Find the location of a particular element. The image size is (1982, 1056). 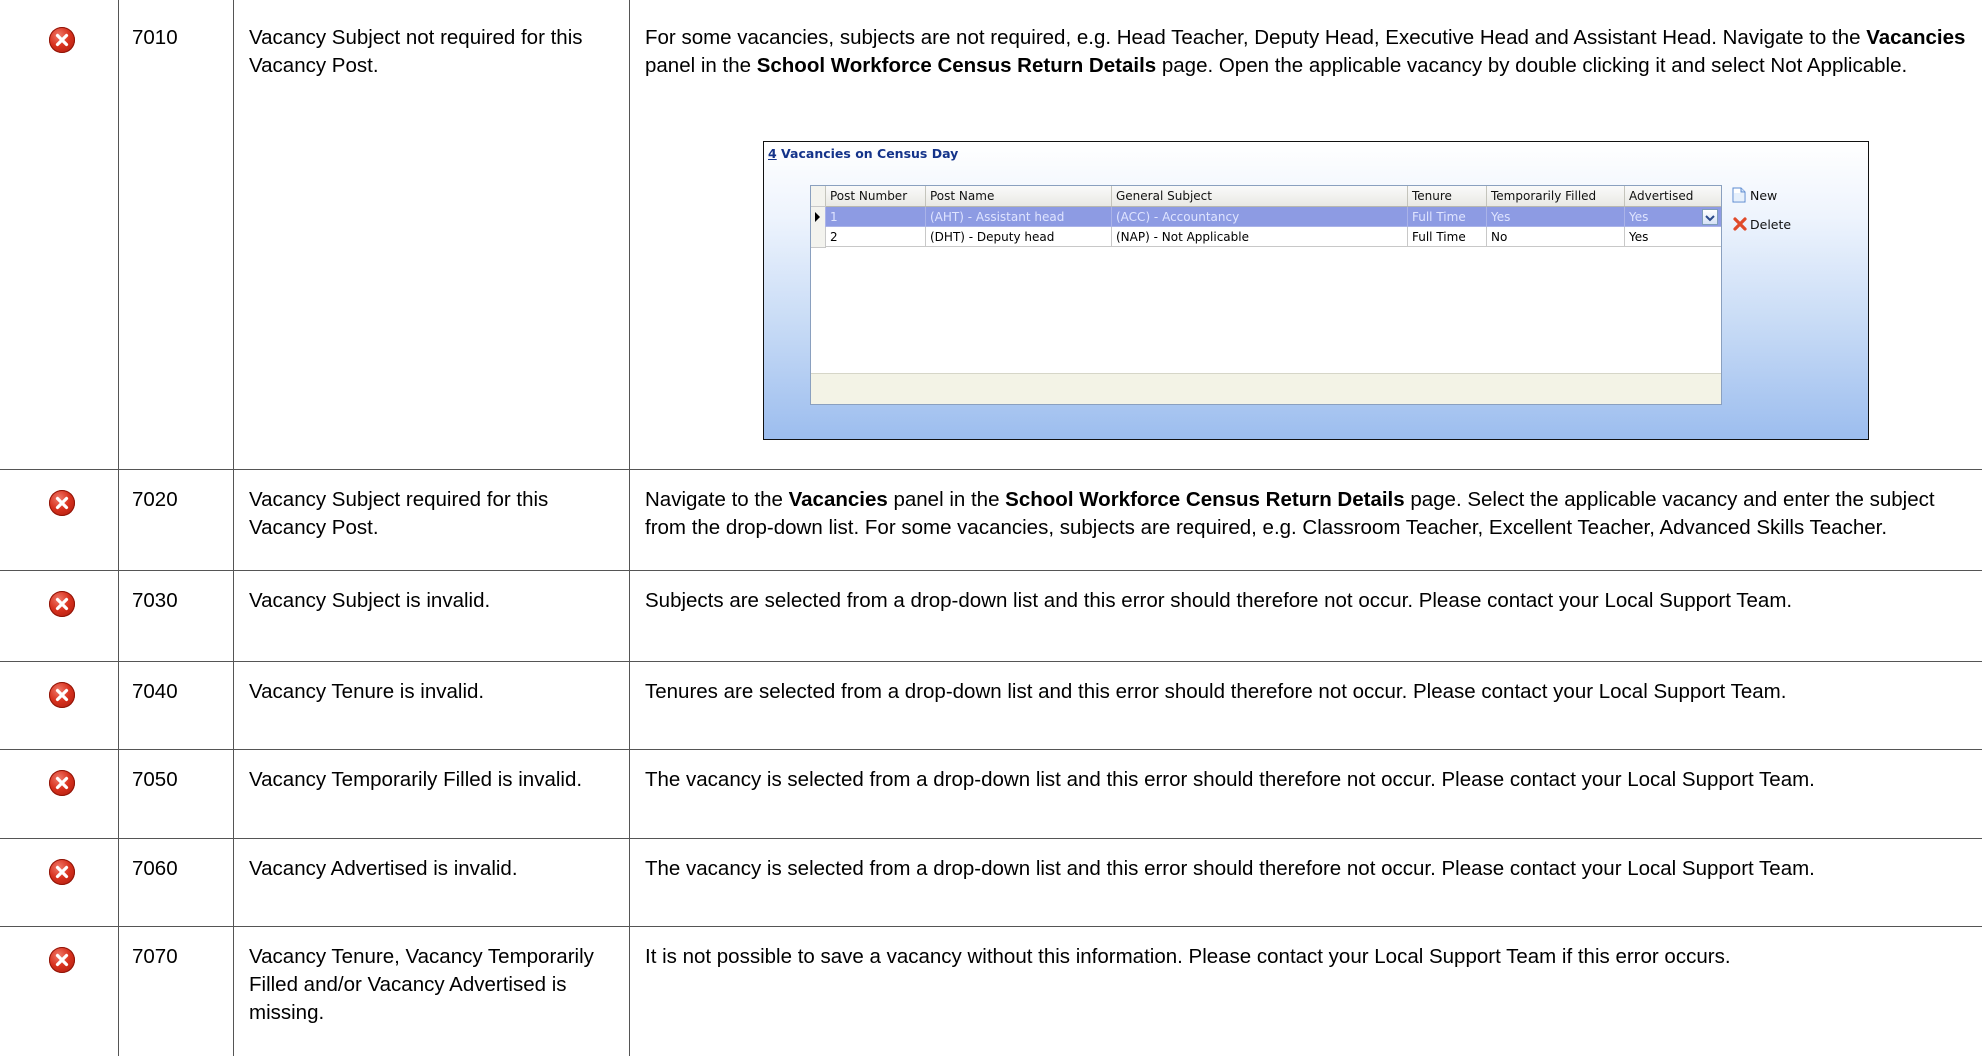

row-header-corner is located at coordinates (818, 196).